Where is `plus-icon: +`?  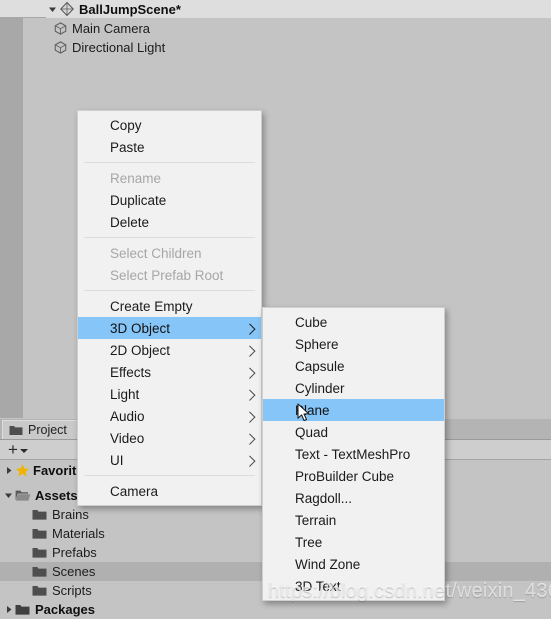 plus-icon: + is located at coordinates (13, 449).